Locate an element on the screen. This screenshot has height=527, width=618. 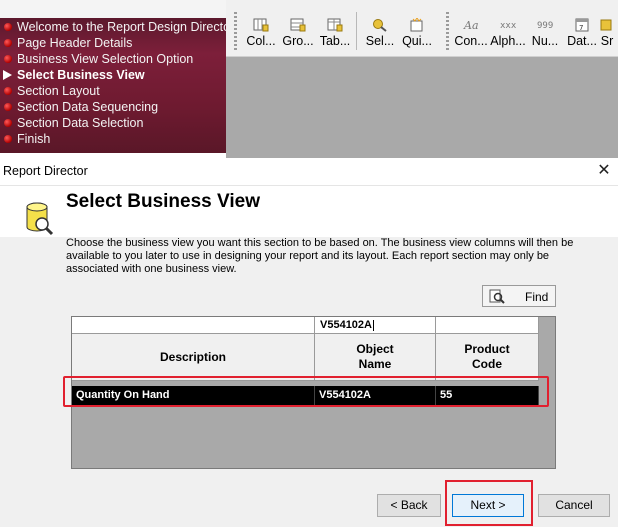
svg-text: 999 is located at coordinates (545, 26).